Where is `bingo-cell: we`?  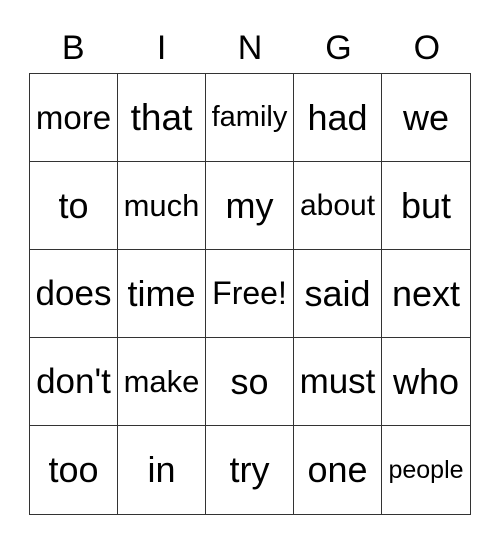
bingo-cell: we is located at coordinates (426, 118).